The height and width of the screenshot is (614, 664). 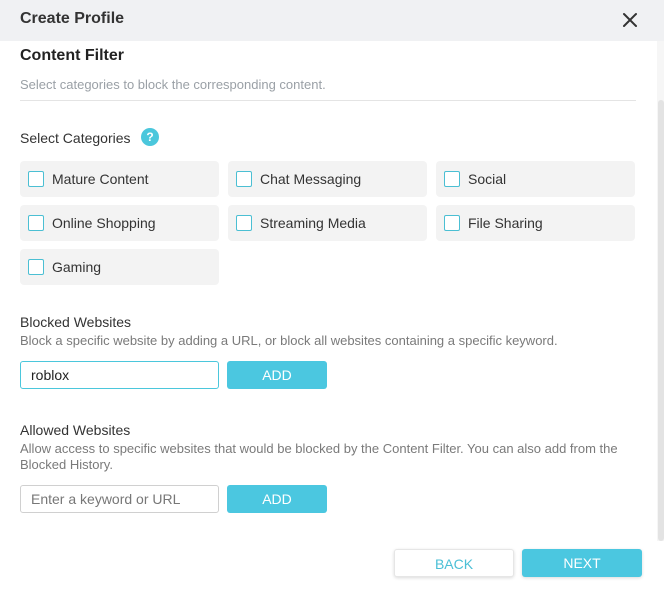 What do you see at coordinates (328, 100) in the screenshot?
I see `section-divider` at bounding box center [328, 100].